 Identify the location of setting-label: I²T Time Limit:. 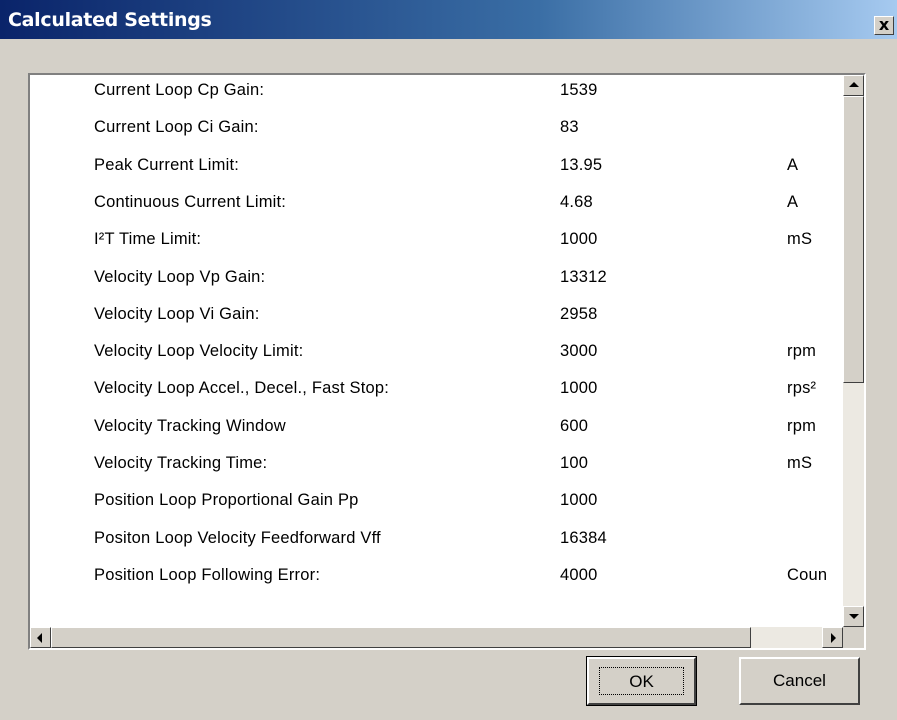
(148, 239).